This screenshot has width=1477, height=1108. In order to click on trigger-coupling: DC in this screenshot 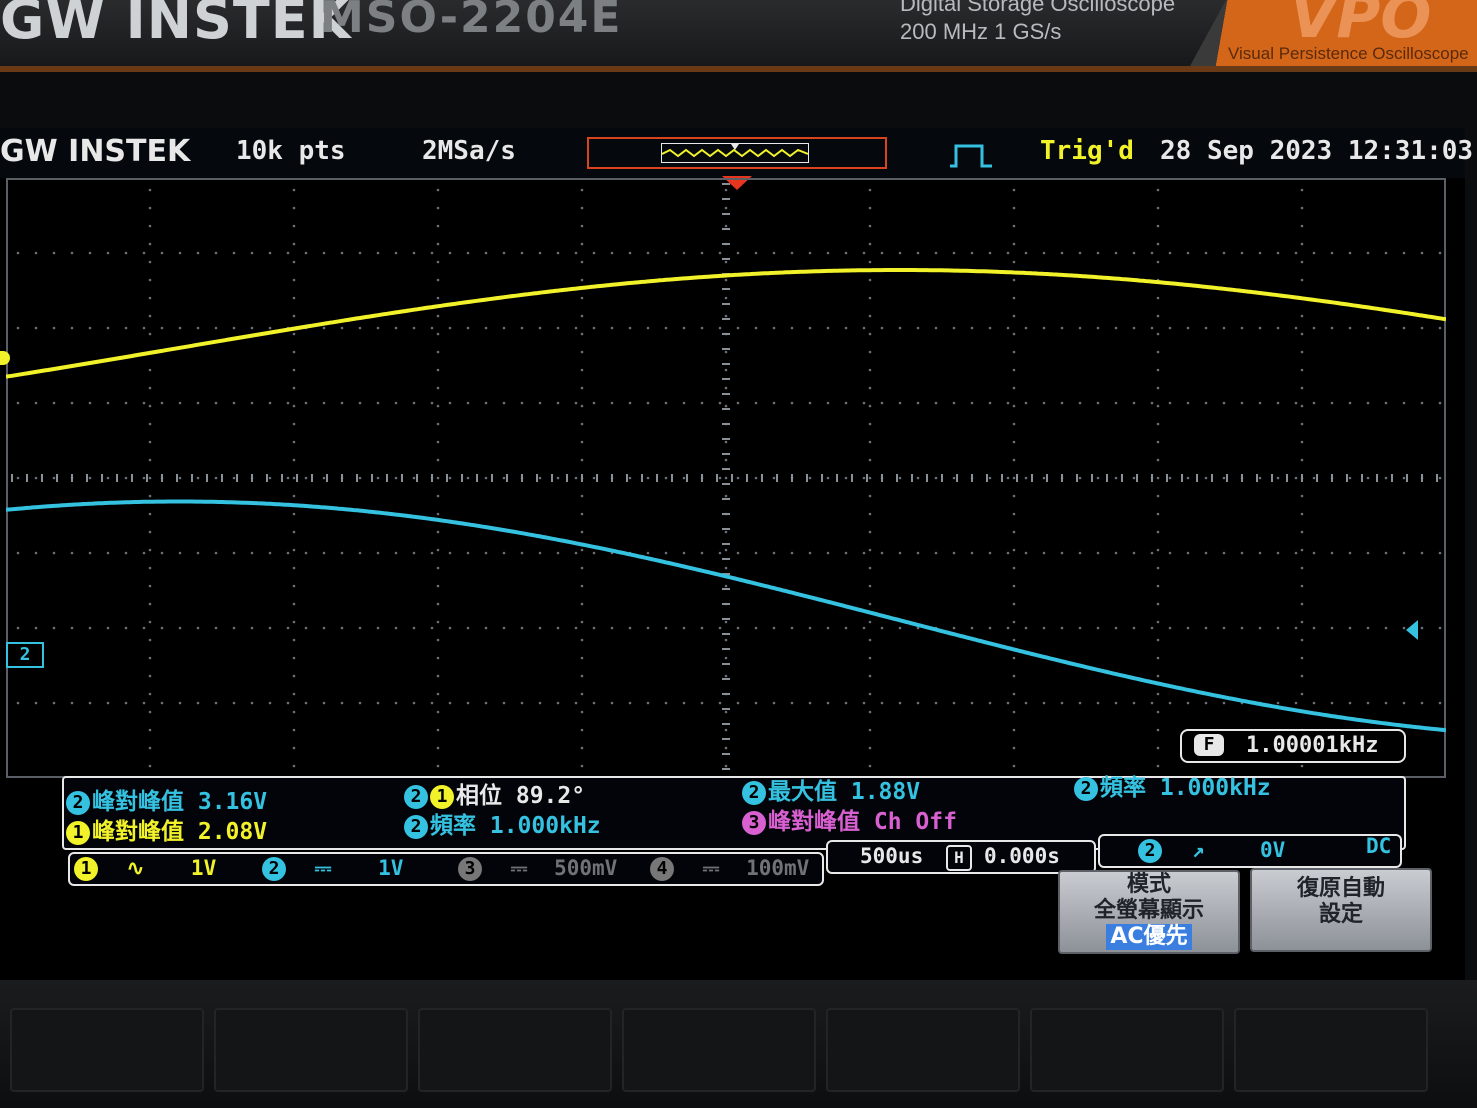, I will do `click(1379, 846)`.